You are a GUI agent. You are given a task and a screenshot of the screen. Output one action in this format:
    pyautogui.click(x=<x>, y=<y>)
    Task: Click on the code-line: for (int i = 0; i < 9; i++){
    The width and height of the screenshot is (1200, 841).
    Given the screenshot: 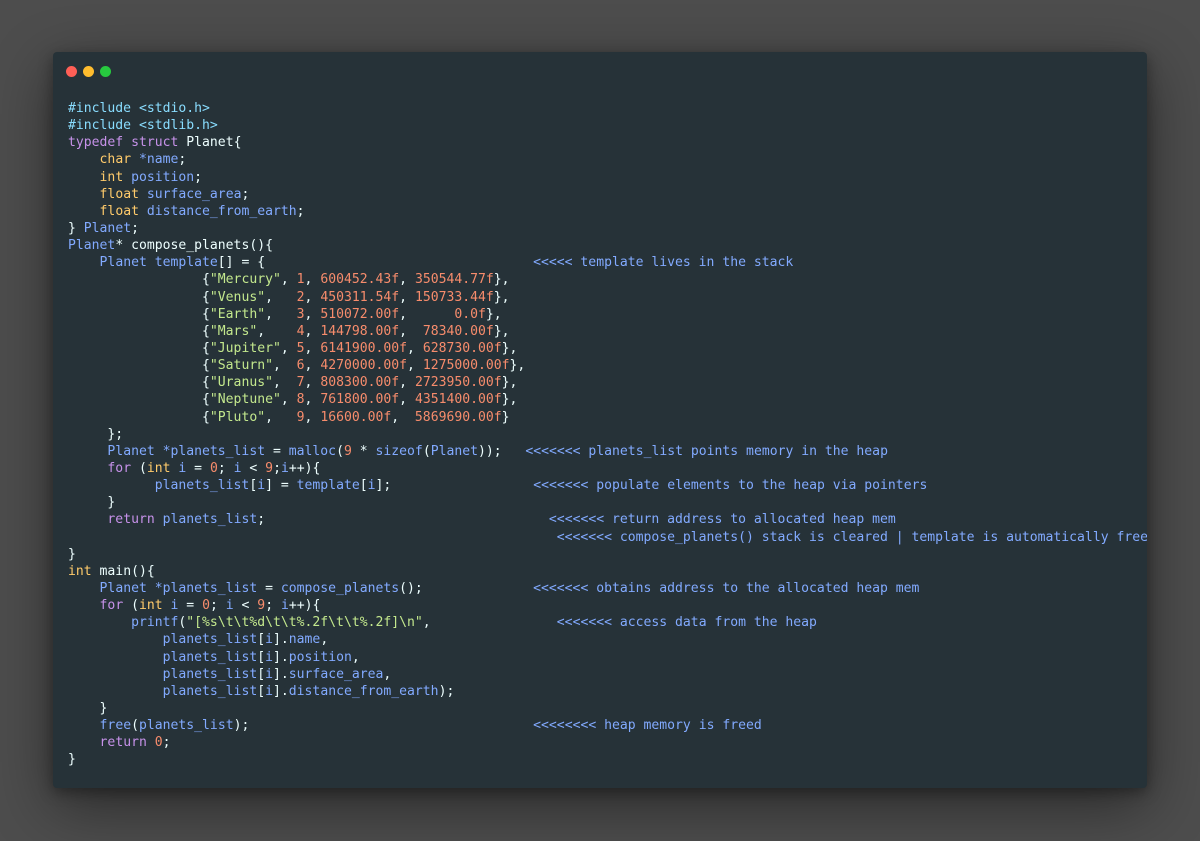 What is the action you would take?
    pyautogui.click(x=607, y=605)
    